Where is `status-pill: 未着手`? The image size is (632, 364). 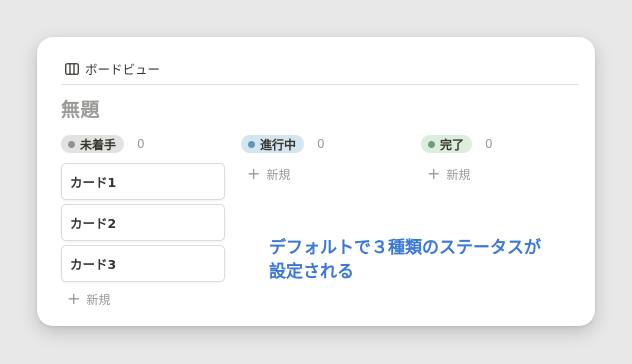 status-pill: 未着手 is located at coordinates (93, 144).